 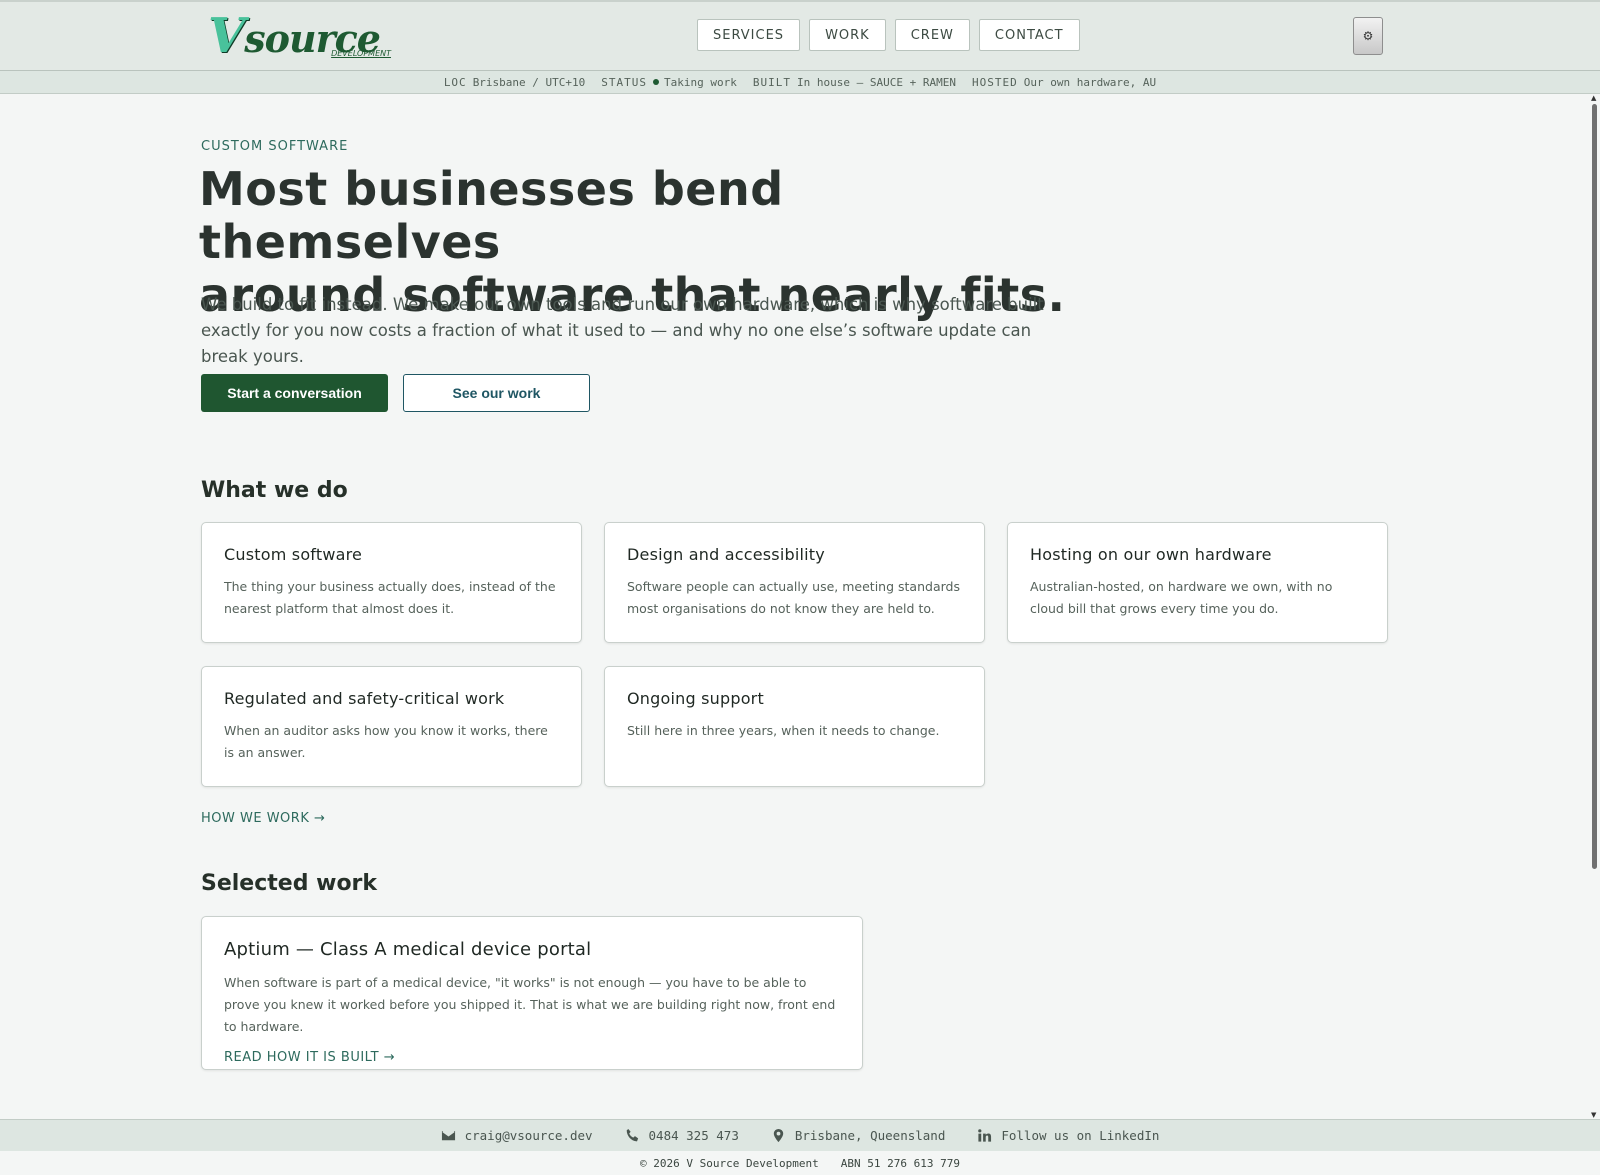 What do you see at coordinates (448, 1135) in the screenshot?
I see `envelope-icon` at bounding box center [448, 1135].